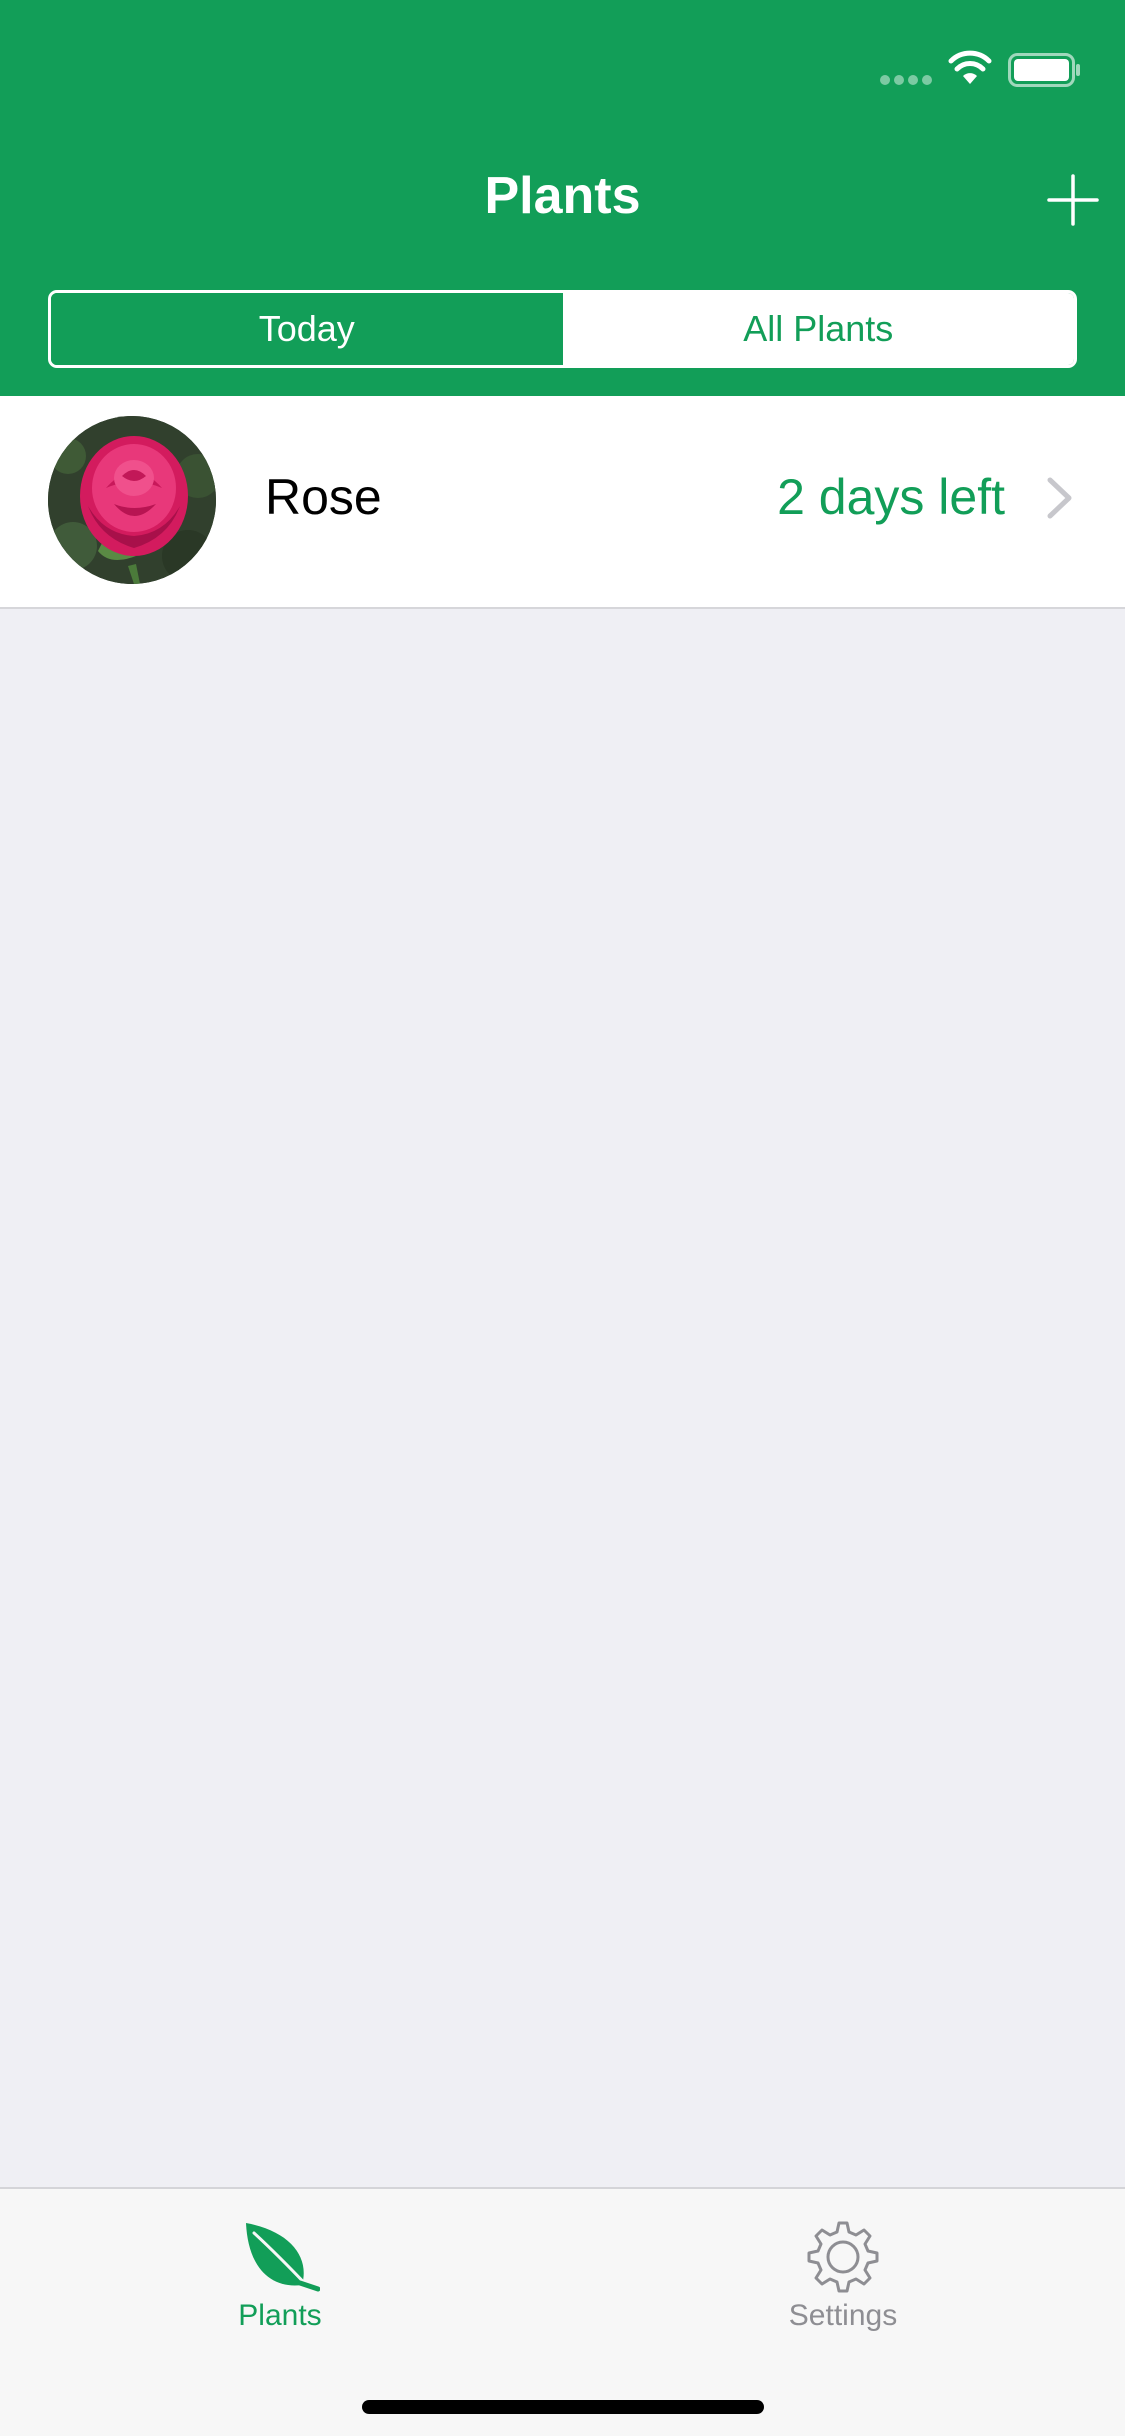  What do you see at coordinates (906, 81) in the screenshot?
I see `signal-dots-icon` at bounding box center [906, 81].